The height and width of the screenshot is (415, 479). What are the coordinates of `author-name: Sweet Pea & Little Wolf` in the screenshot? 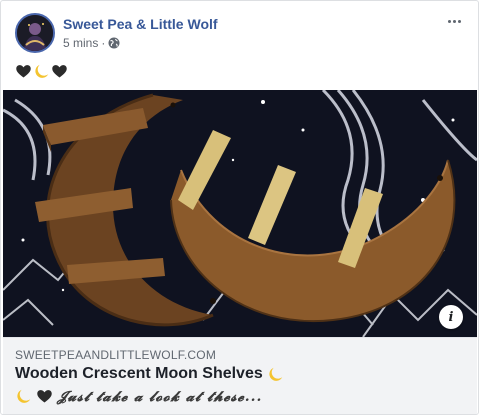 It's located at (140, 24).